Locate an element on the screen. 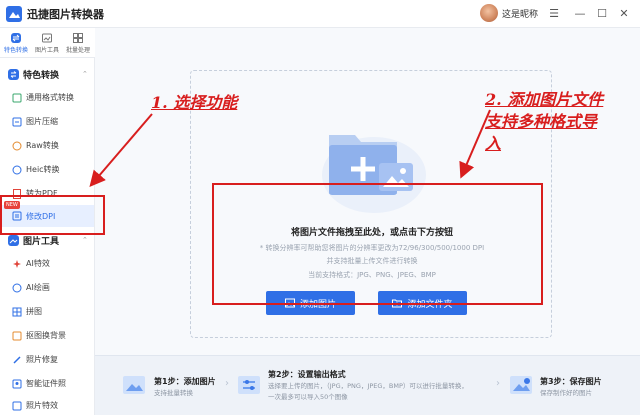  ai-effects-icon is located at coordinates (17, 264).